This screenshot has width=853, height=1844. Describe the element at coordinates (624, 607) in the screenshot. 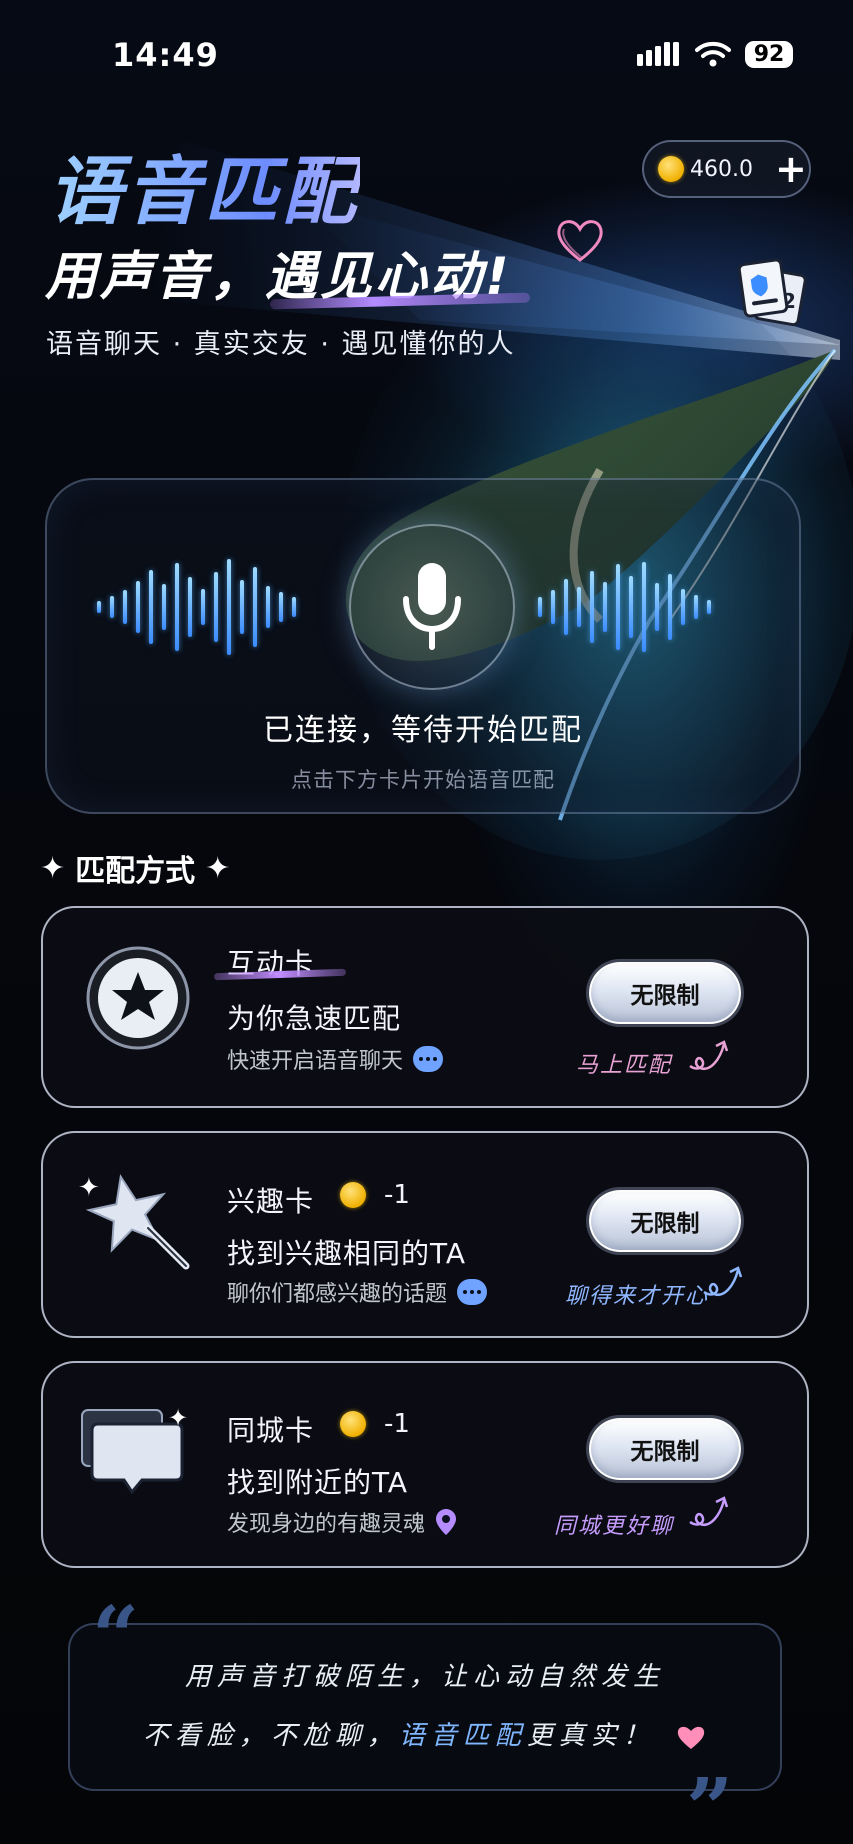

I see `right-waveform` at that location.